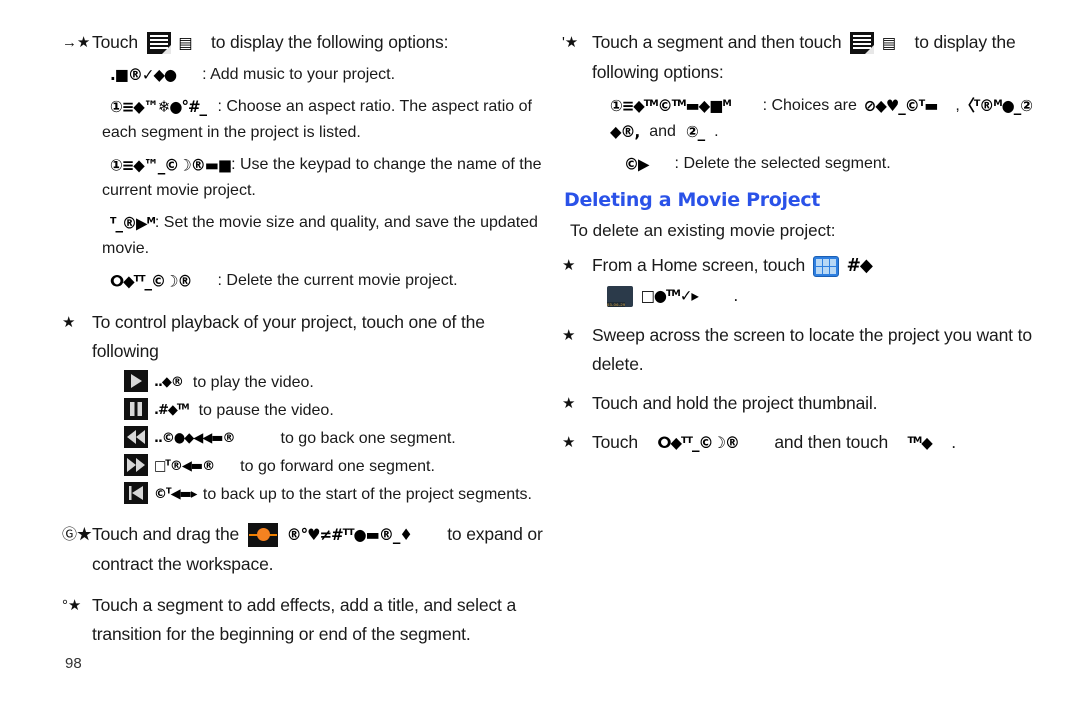  I want to click on garbled-choice-3: ◆®,, so click(625, 132).